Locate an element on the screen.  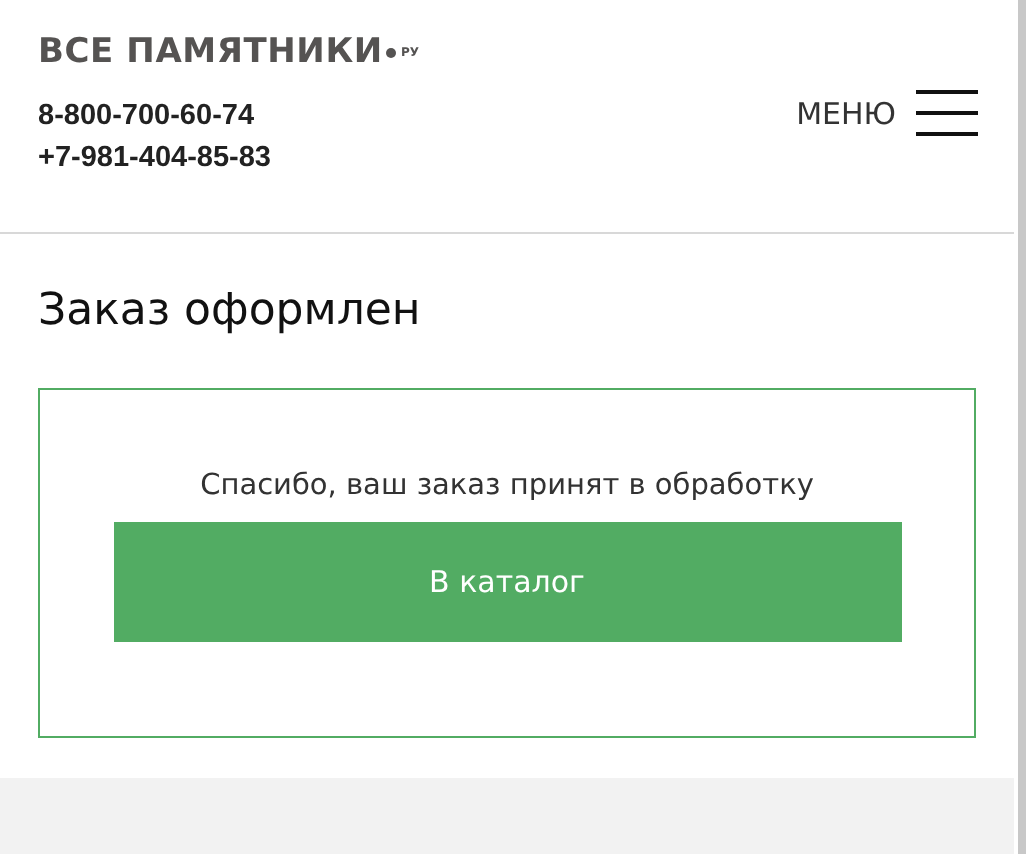
phone-link: +7-981-404-85-83 is located at coordinates (228, 159).